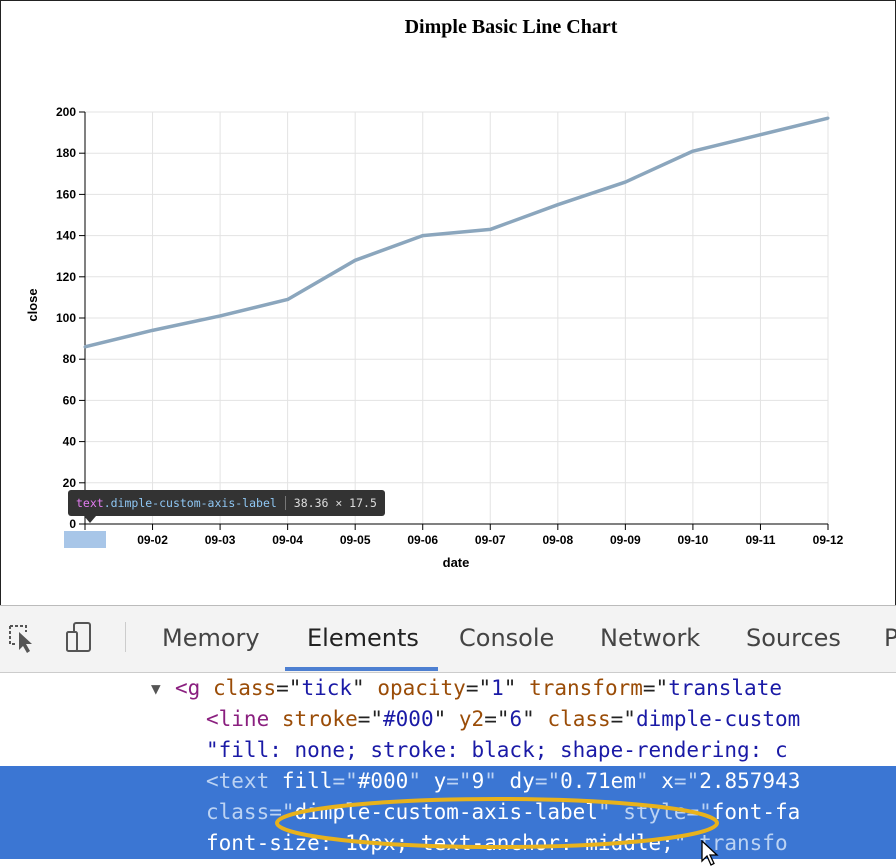 The image size is (896, 866). Describe the element at coordinates (363, 638) in the screenshot. I see `tab-elements: Elements` at that location.